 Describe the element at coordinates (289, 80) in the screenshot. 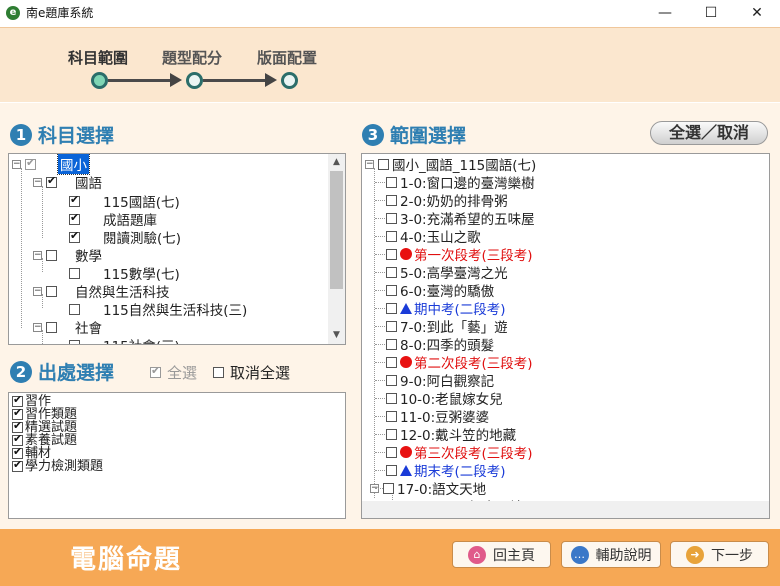

I see `step-3-indicator` at that location.